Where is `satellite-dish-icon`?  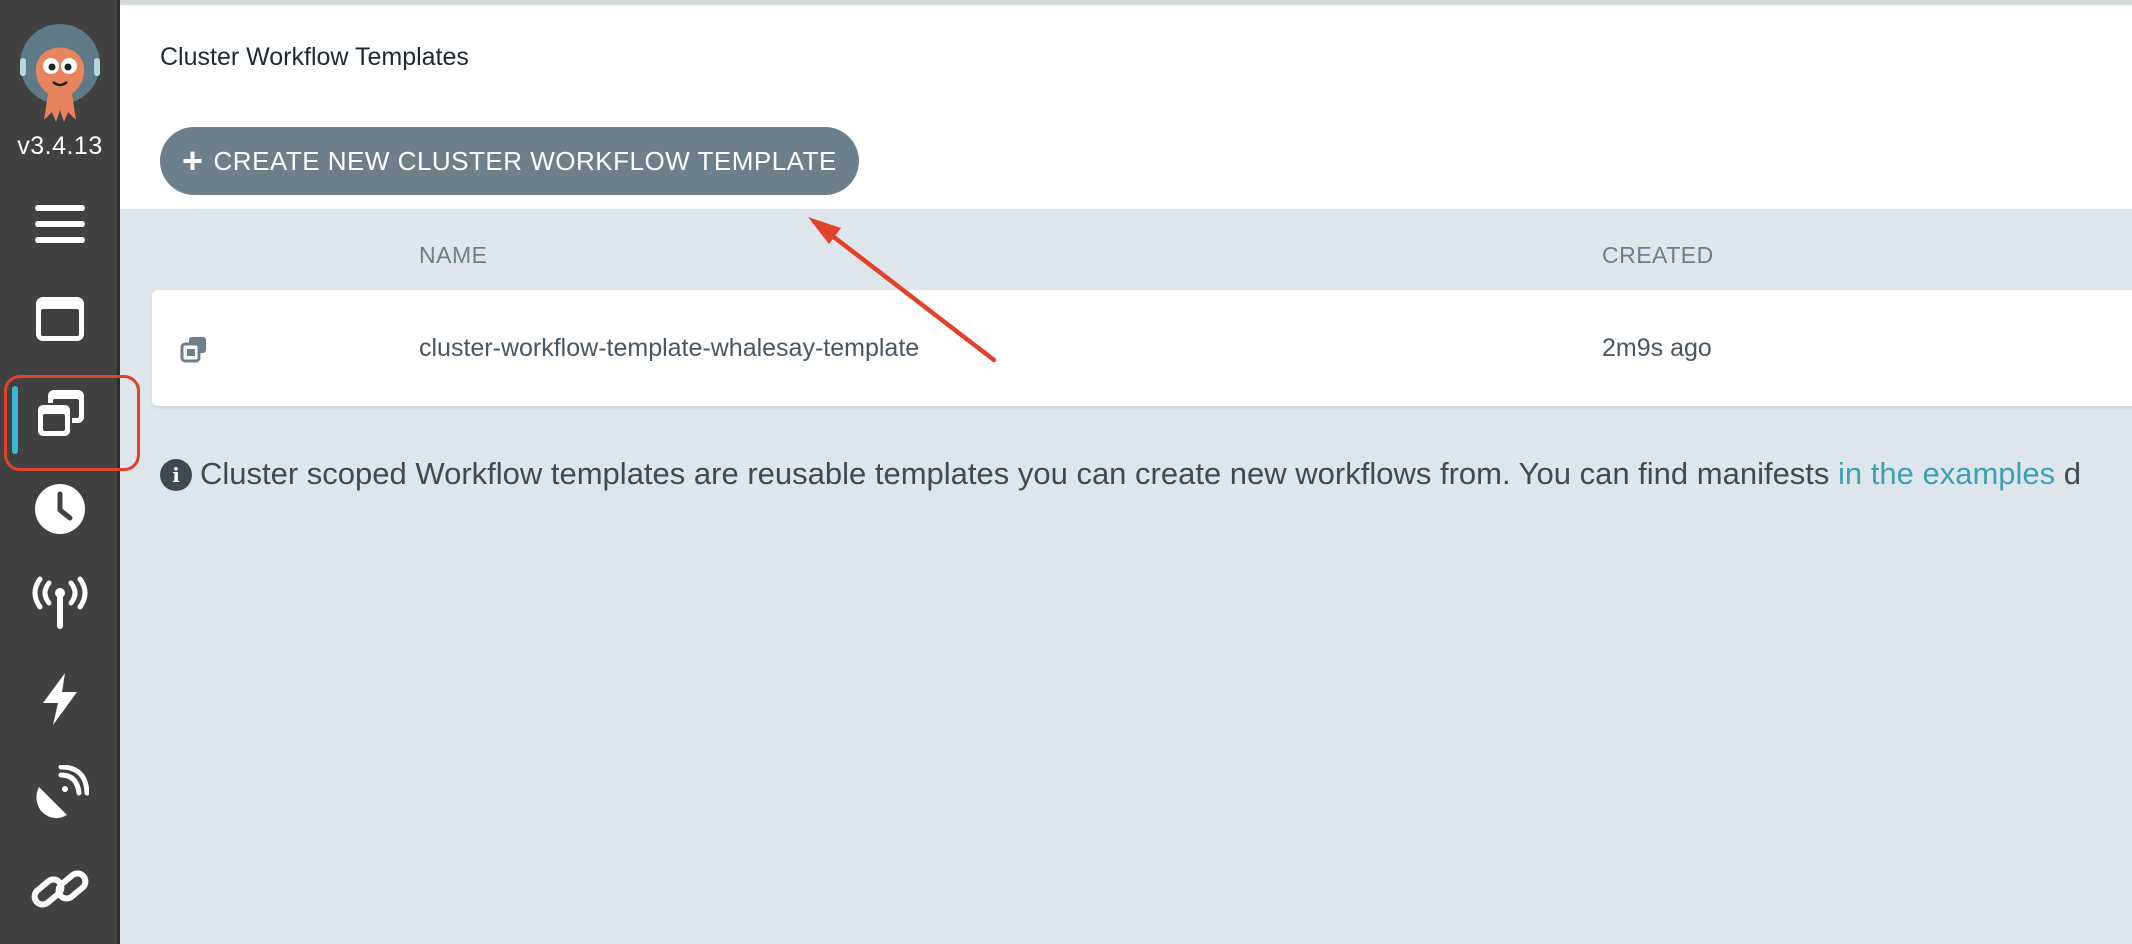
satellite-dish-icon is located at coordinates (62, 792).